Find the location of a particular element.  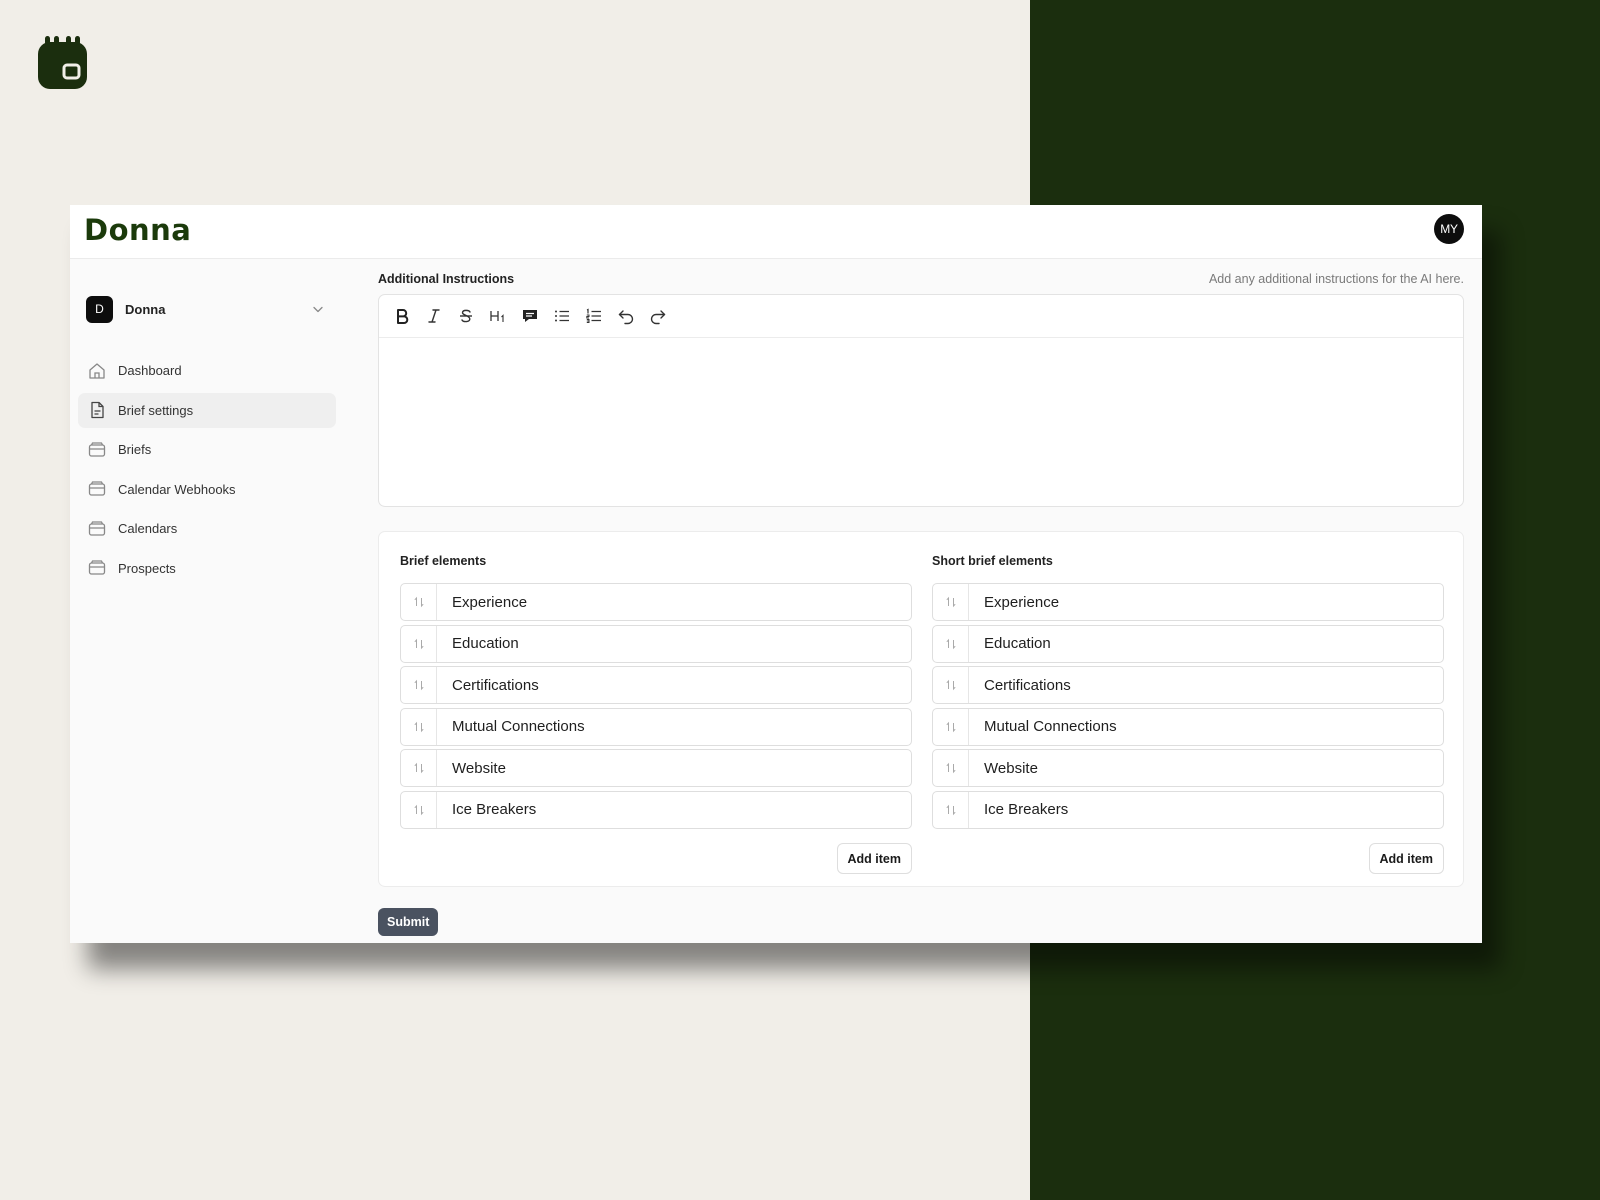

document-icon is located at coordinates (97, 410).